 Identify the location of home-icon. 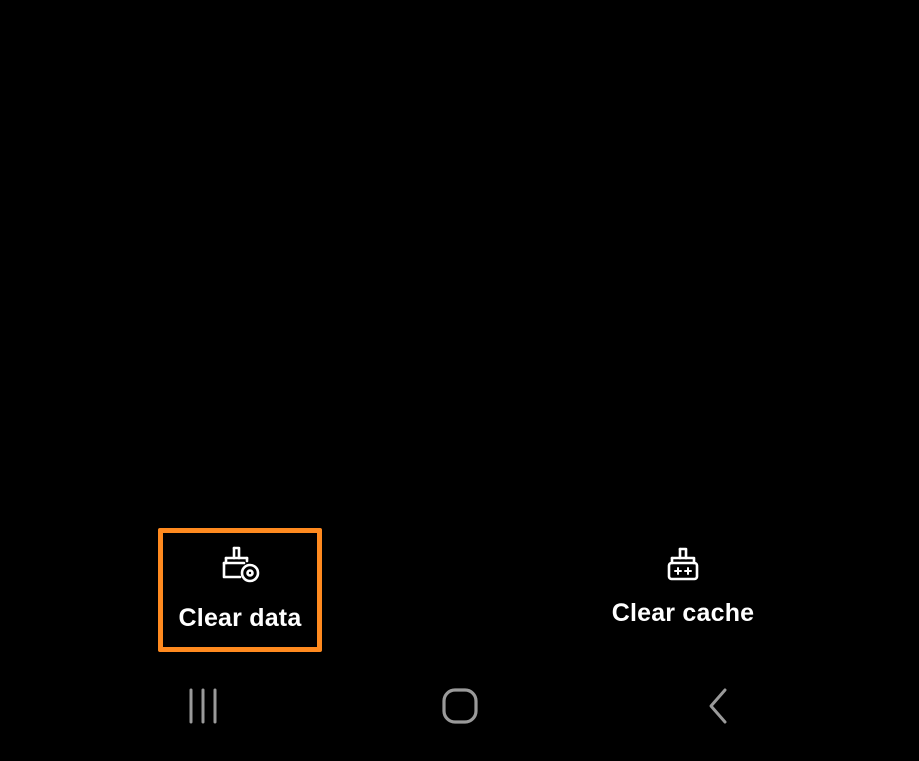
(460, 708).